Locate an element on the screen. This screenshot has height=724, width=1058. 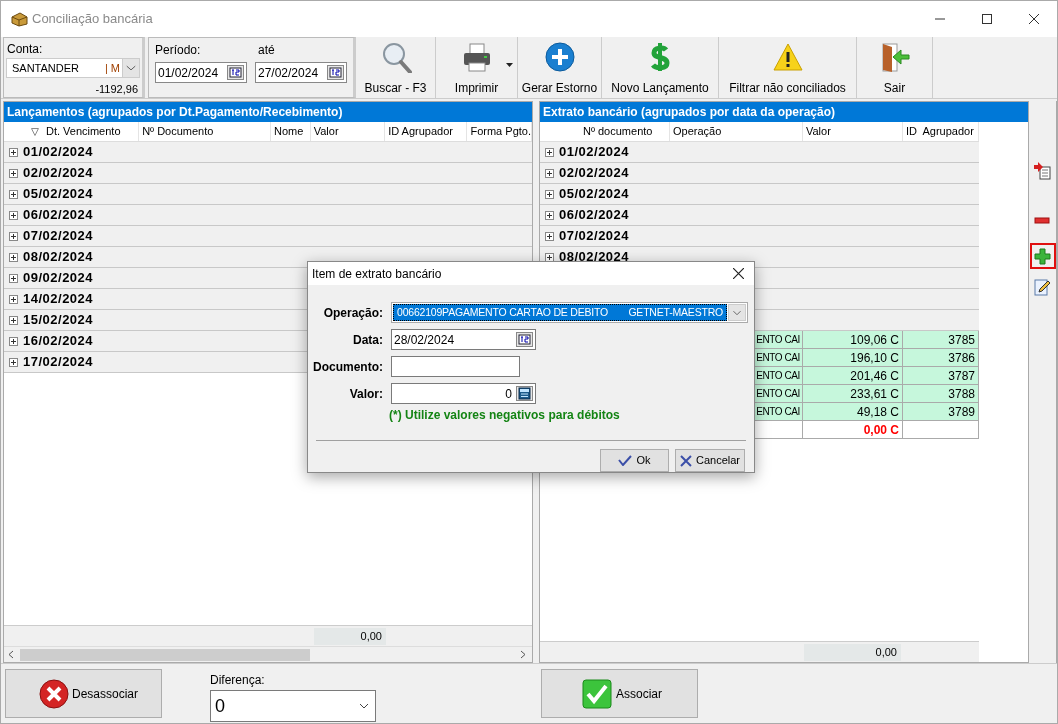
field-label: Conta: is located at coordinates (25, 49).